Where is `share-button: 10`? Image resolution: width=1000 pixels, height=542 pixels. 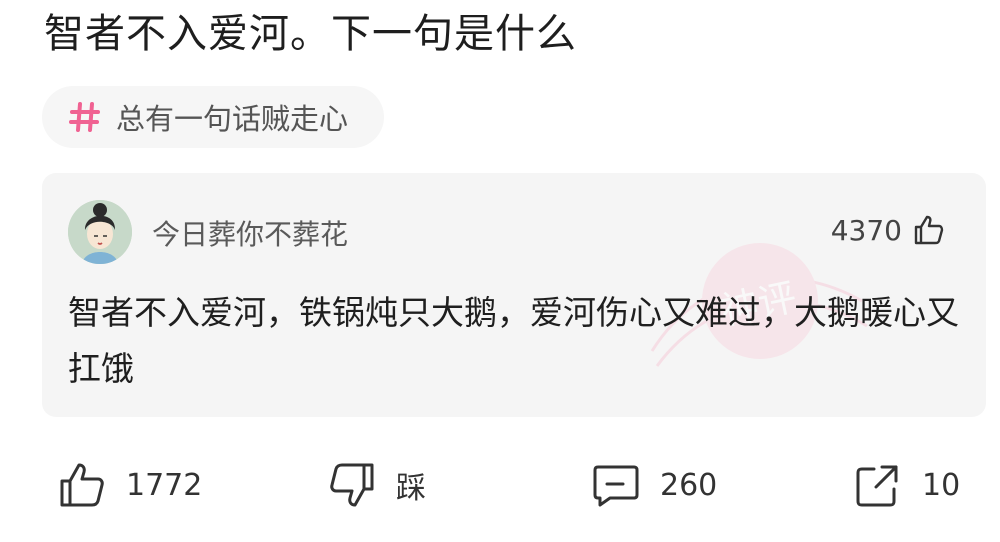
share-button: 10 is located at coordinates (906, 485).